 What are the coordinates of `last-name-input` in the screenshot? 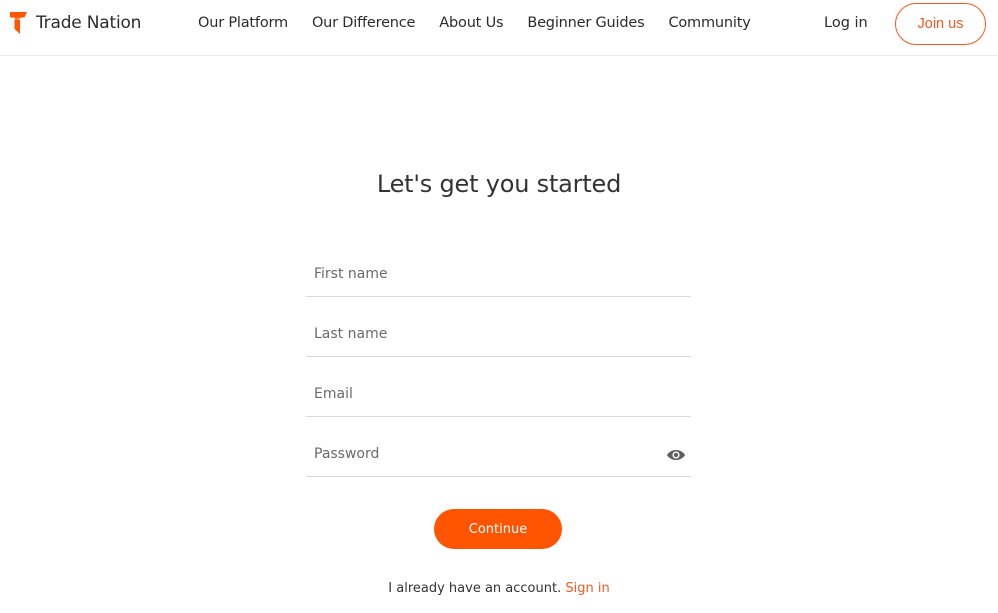 It's located at (498, 333).